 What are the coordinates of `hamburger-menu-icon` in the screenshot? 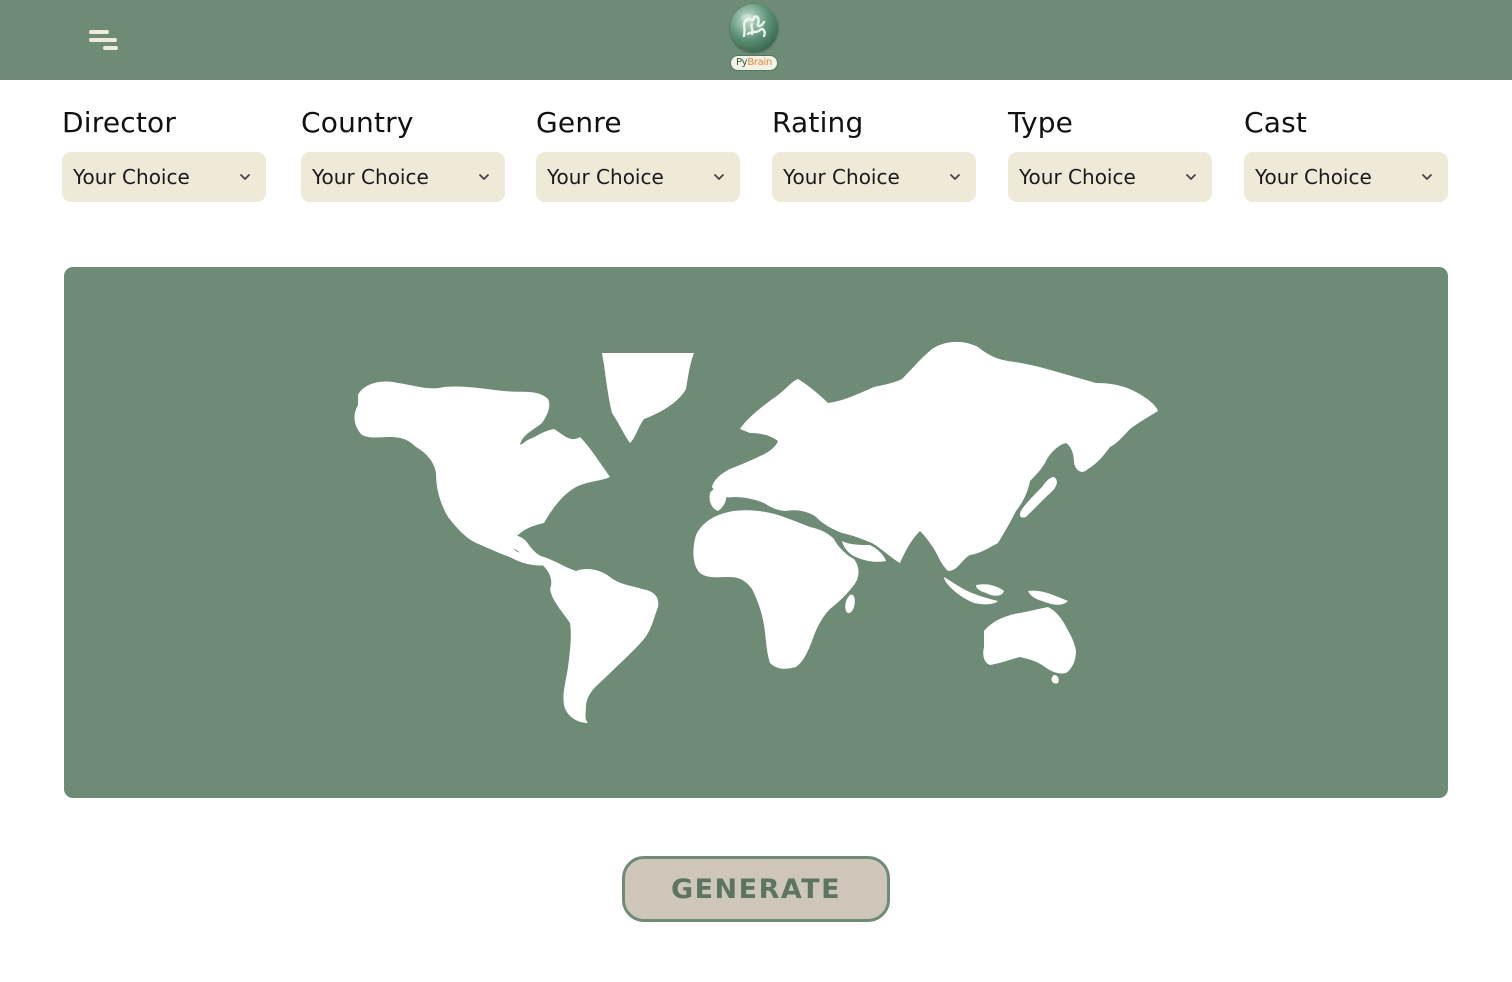 It's located at (104, 40).